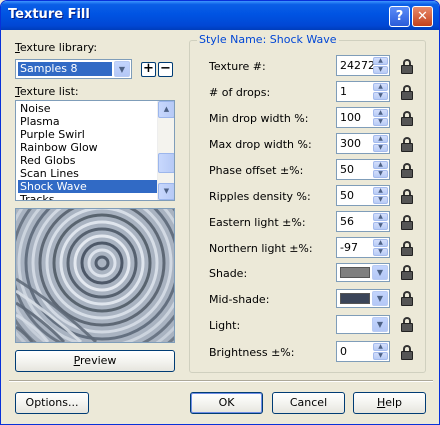  Describe the element at coordinates (261, 248) in the screenshot. I see `northern-light-label: Northern light ±%:` at that location.